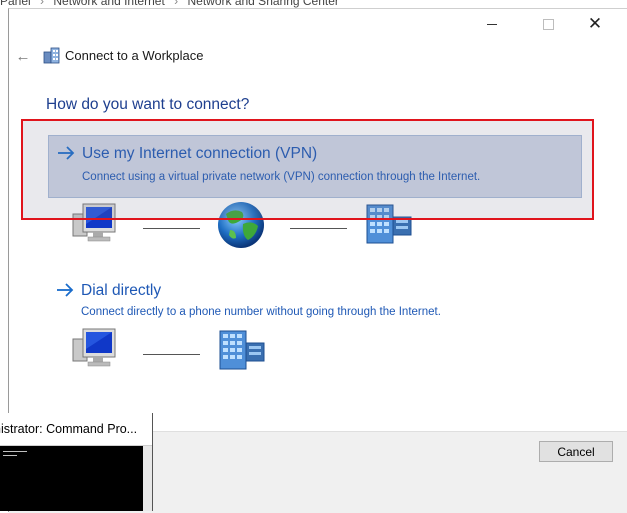 The image size is (627, 513). Describe the element at coordinates (15, 4) in the screenshot. I see `breadcrumb-item: Panel` at that location.